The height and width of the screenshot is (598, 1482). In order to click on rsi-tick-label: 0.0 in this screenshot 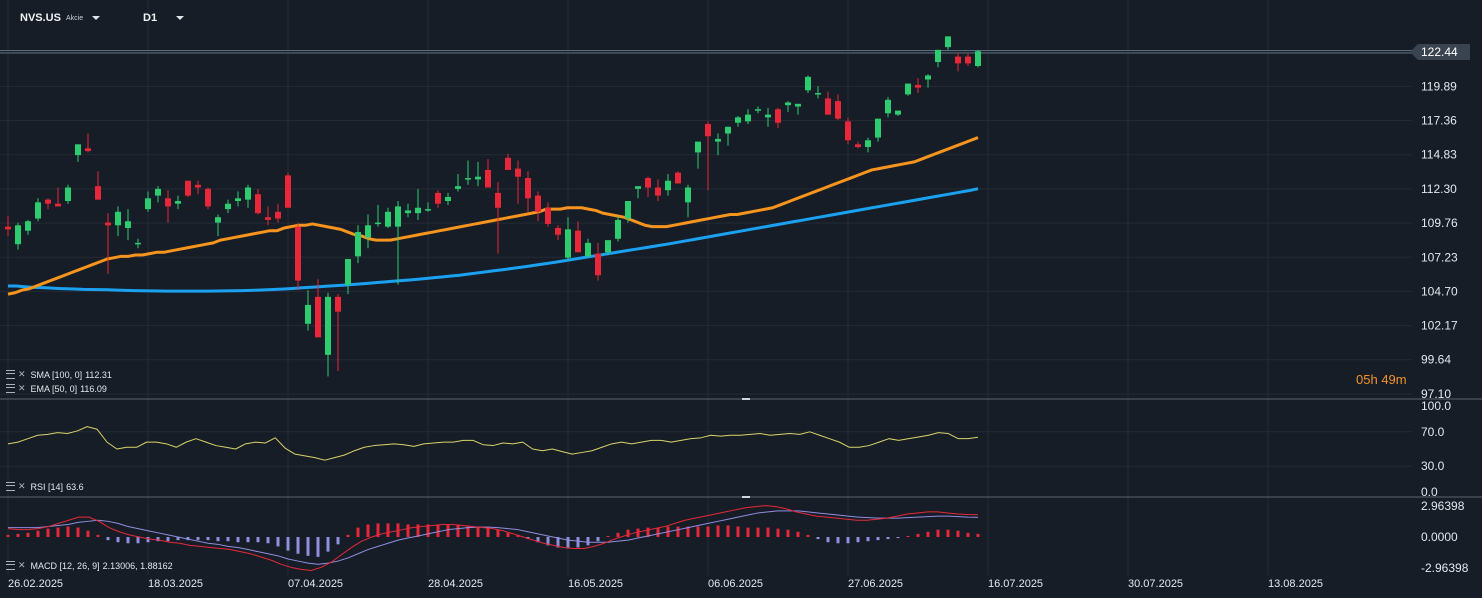, I will do `click(1429, 492)`.